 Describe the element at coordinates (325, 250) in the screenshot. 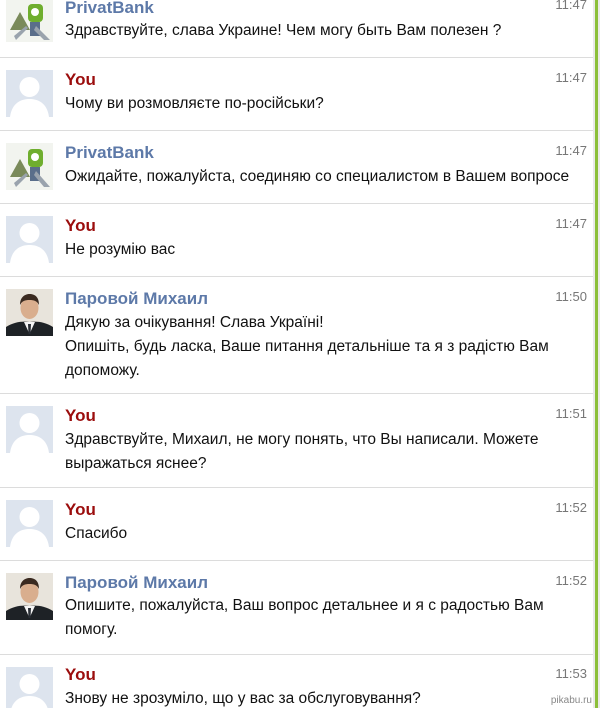

I see `message-text: Не розумію вас` at that location.